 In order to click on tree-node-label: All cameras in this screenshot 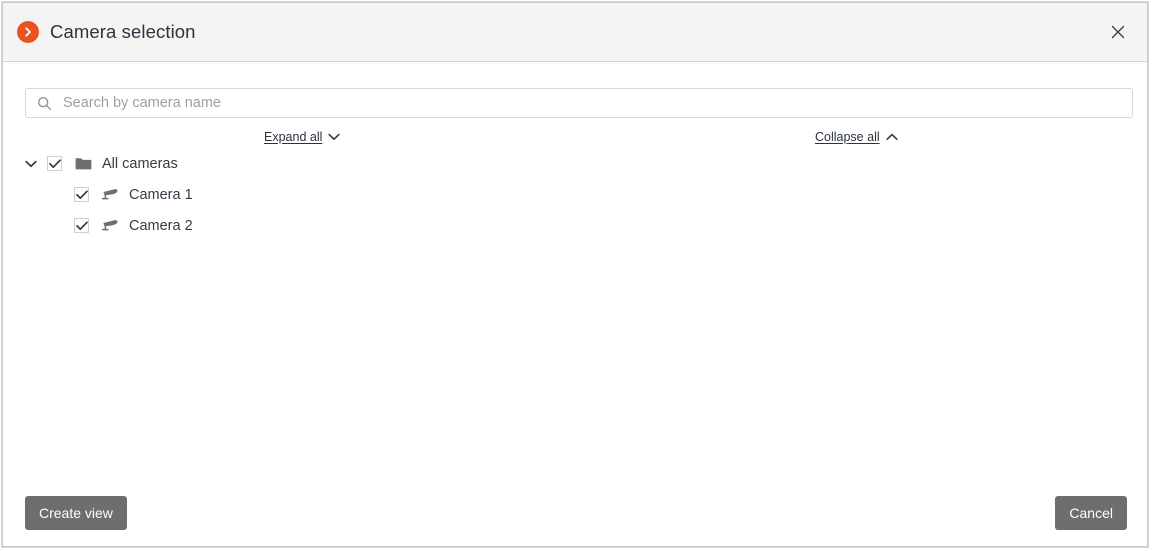, I will do `click(140, 163)`.